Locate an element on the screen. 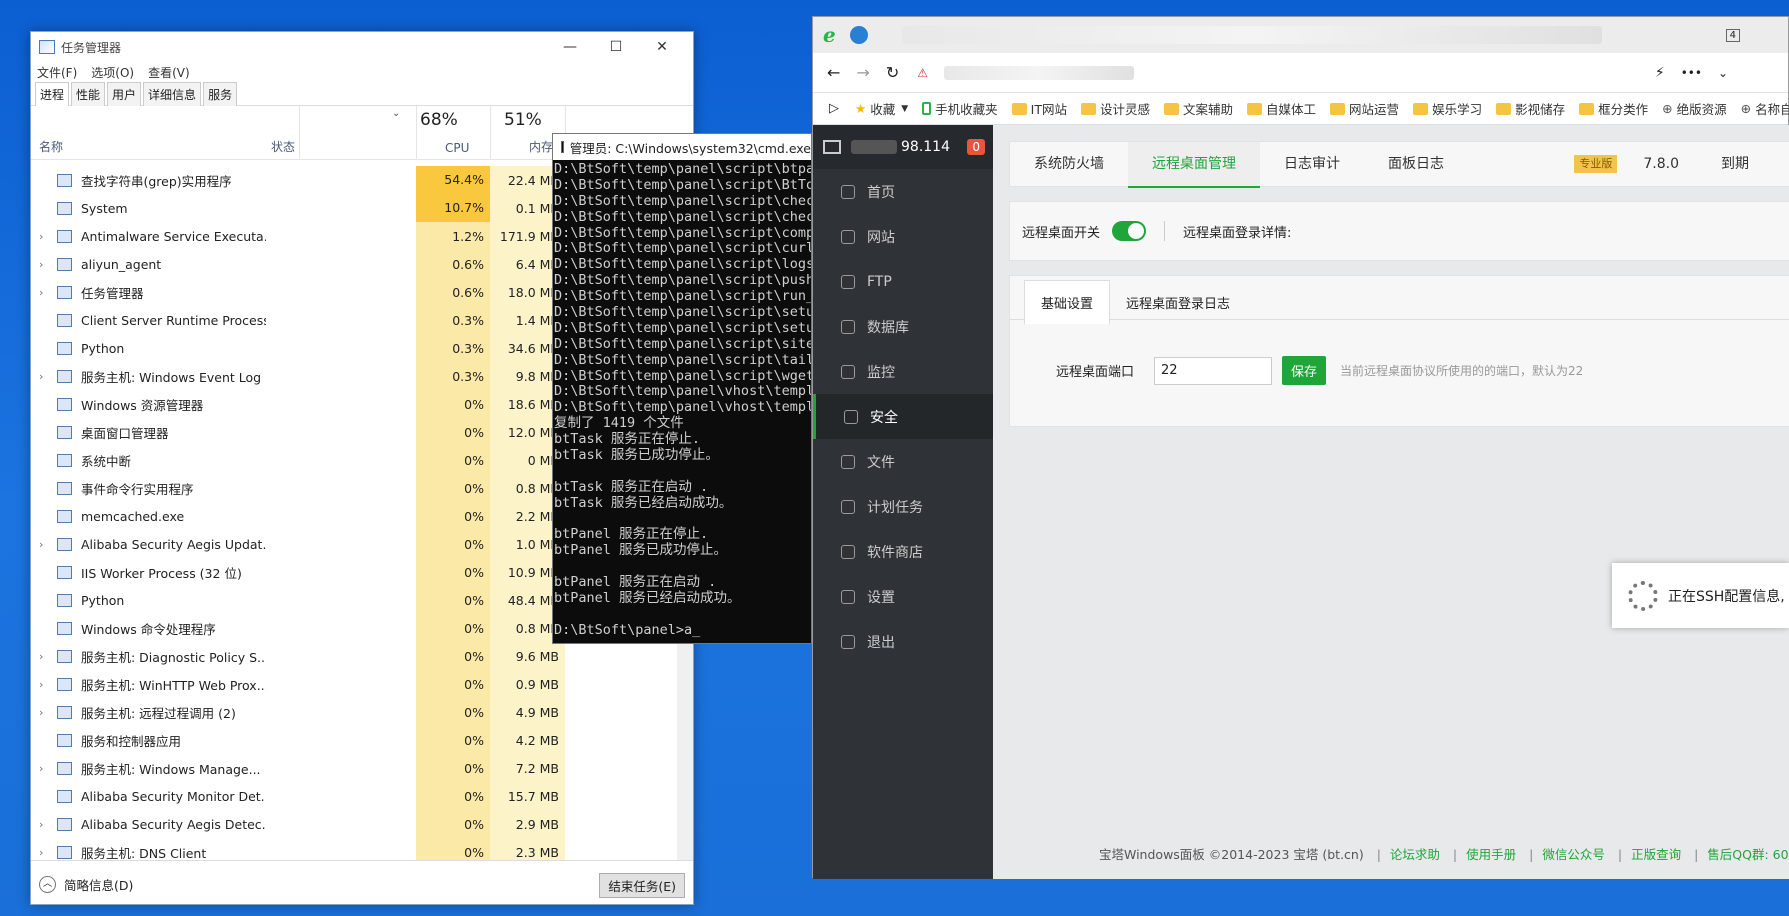 The width and height of the screenshot is (1789, 916). rdp-toggle is located at coordinates (1129, 231).